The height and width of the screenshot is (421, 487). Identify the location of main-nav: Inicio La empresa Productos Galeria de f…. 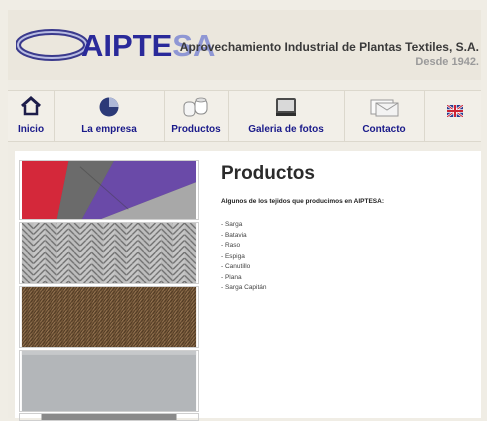
(244, 116).